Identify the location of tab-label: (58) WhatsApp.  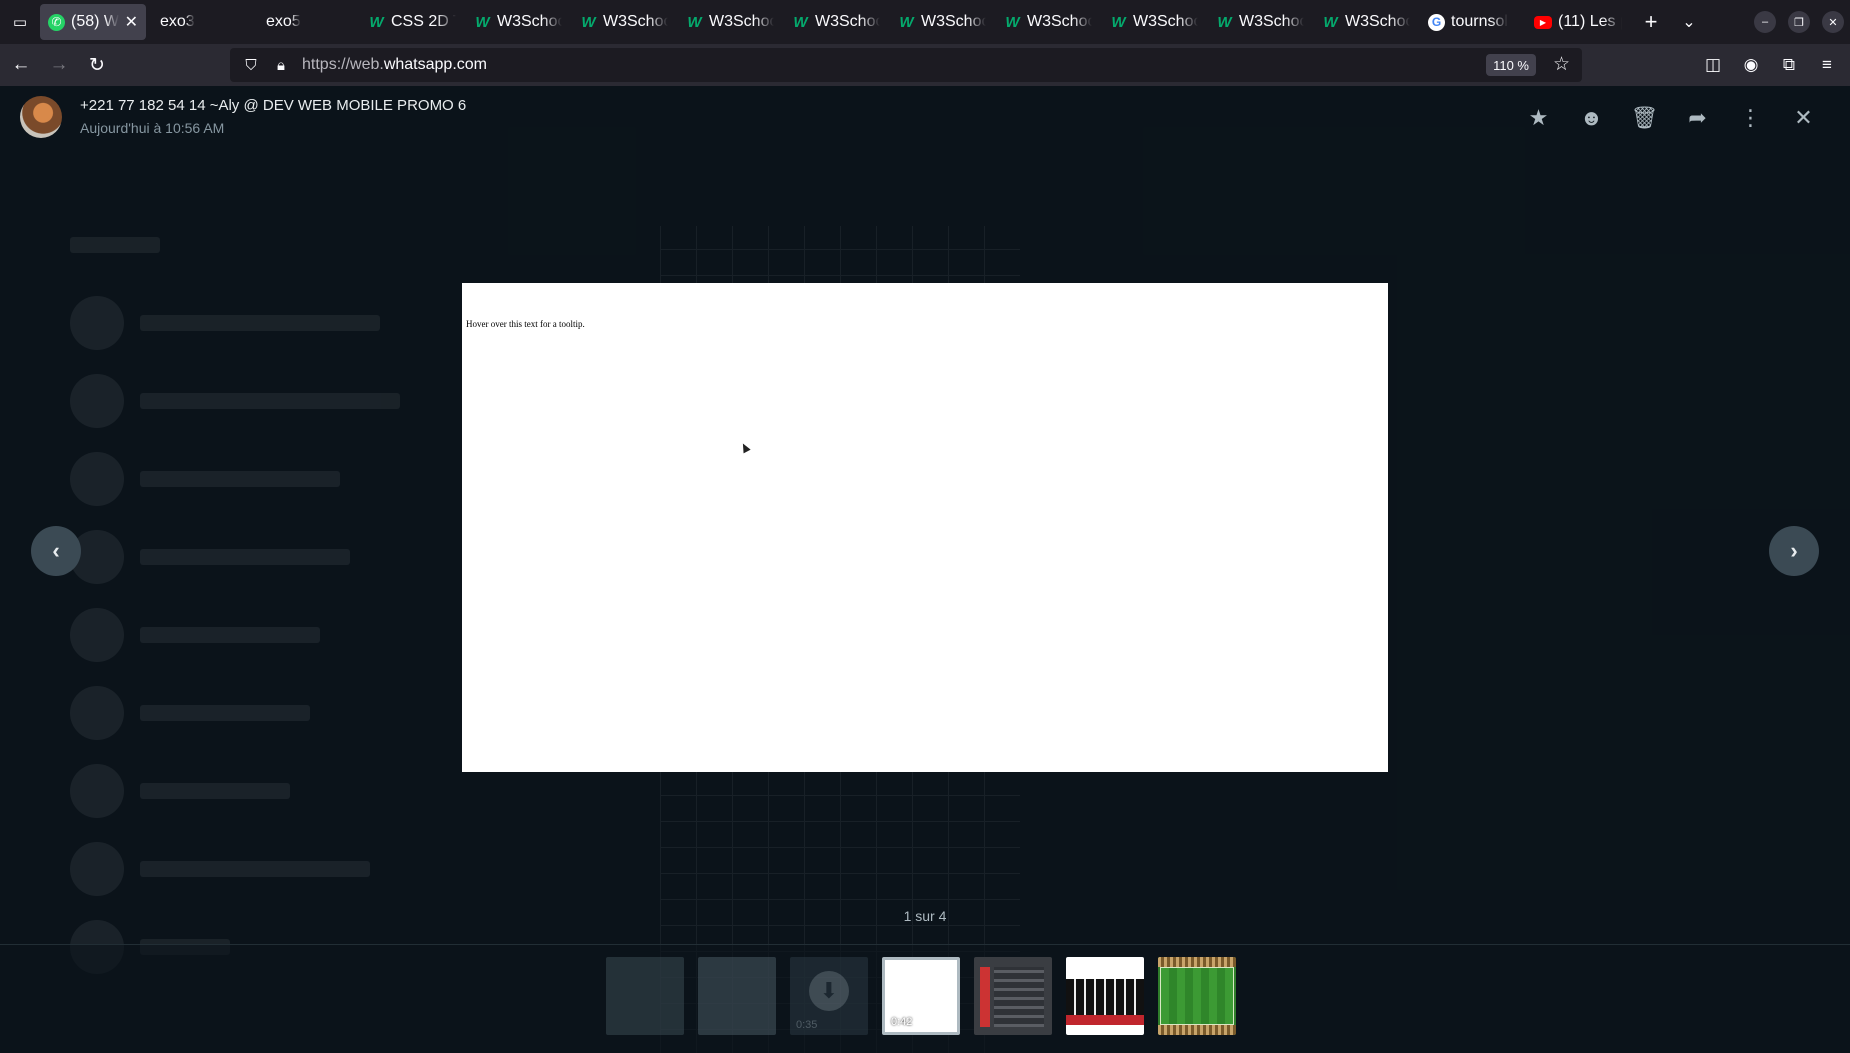
(95, 21).